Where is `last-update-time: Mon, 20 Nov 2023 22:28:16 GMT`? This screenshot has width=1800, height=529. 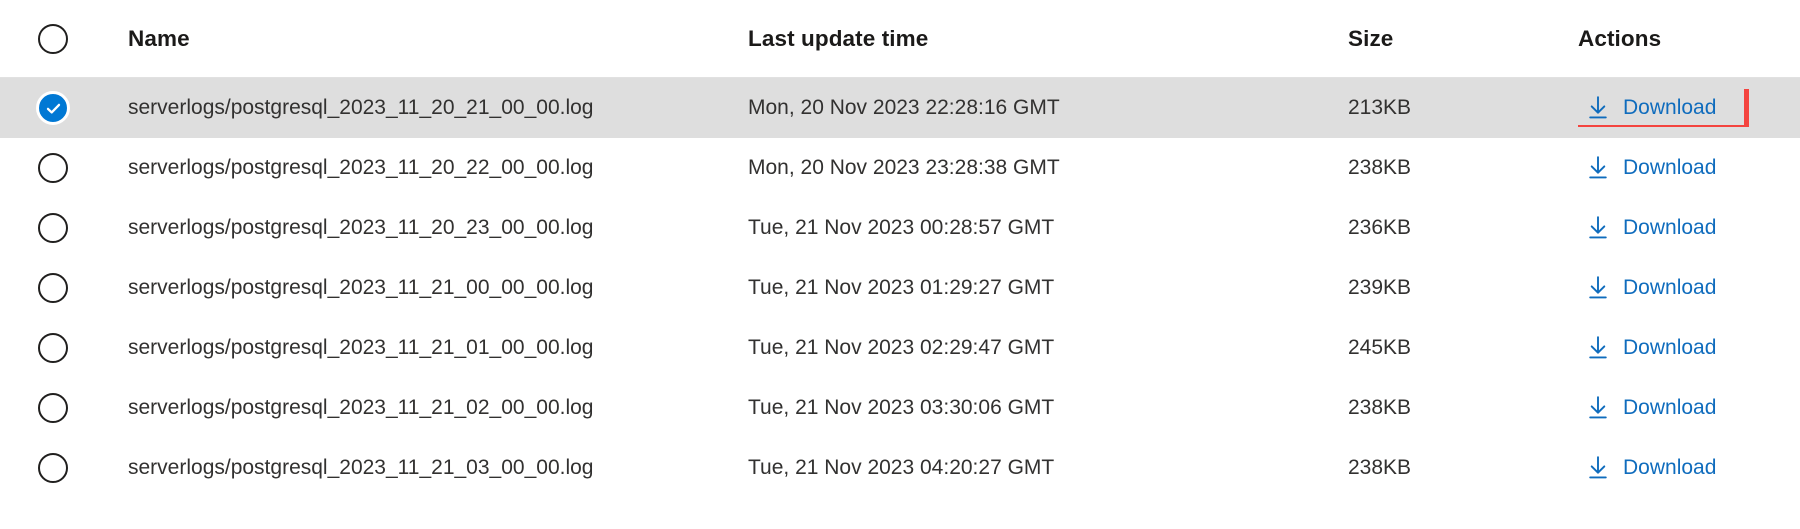 last-update-time: Mon, 20 Nov 2023 22:28:16 GMT is located at coordinates (904, 107).